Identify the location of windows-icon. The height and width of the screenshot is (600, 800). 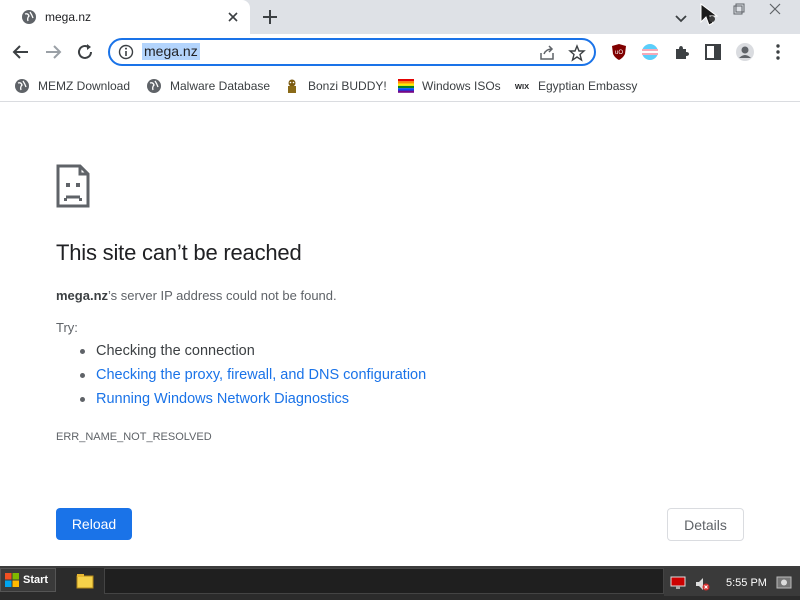
(406, 86).